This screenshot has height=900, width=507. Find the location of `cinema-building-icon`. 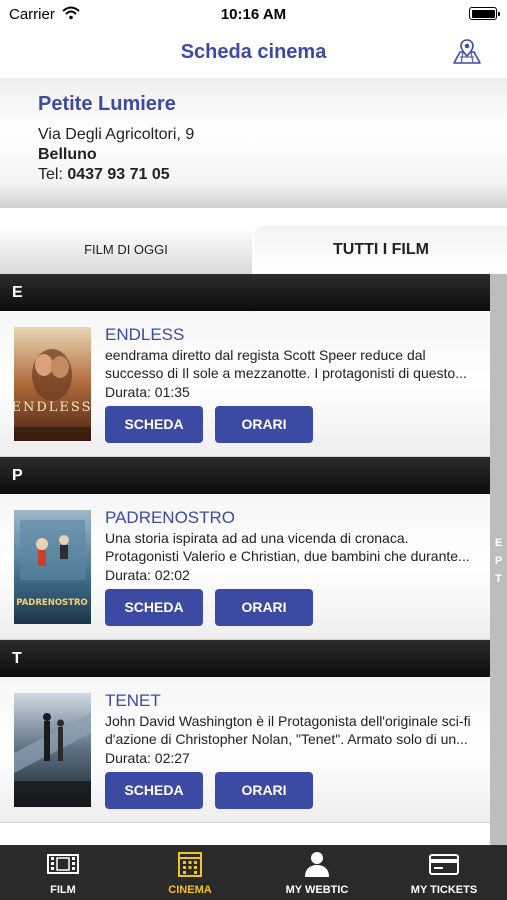

cinema-building-icon is located at coordinates (190, 864).